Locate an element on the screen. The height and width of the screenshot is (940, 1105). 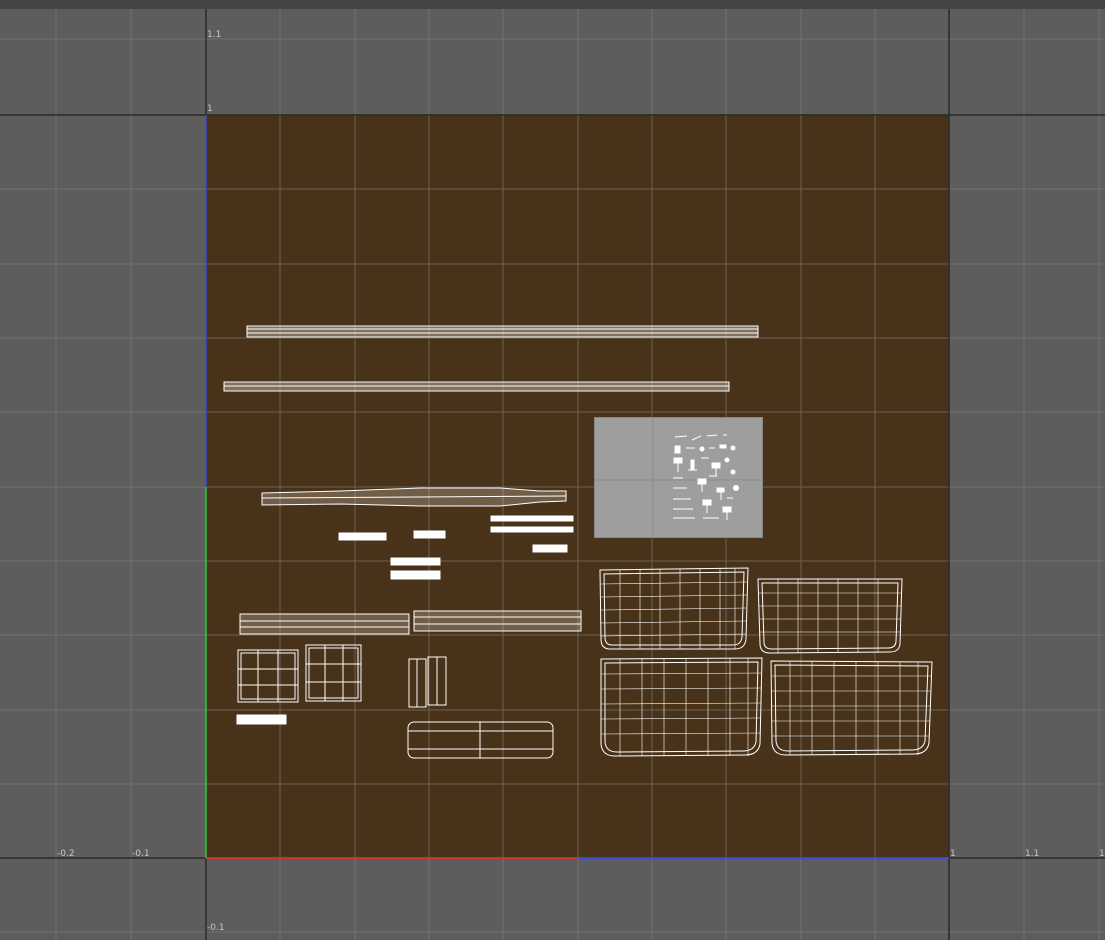
tick-label-u-1: 1 is located at coordinates (953, 854).